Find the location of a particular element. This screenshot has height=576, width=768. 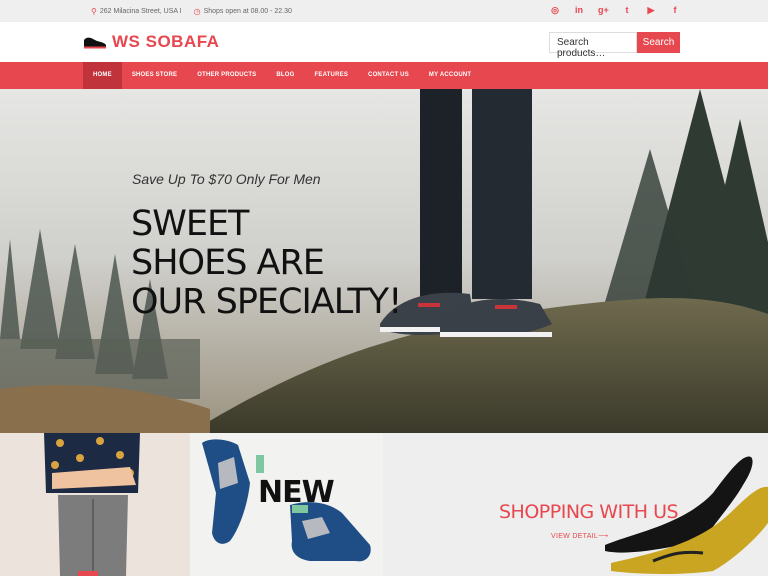

hero-subtitle: Save Up To $70 Only For Men is located at coordinates (226, 179).